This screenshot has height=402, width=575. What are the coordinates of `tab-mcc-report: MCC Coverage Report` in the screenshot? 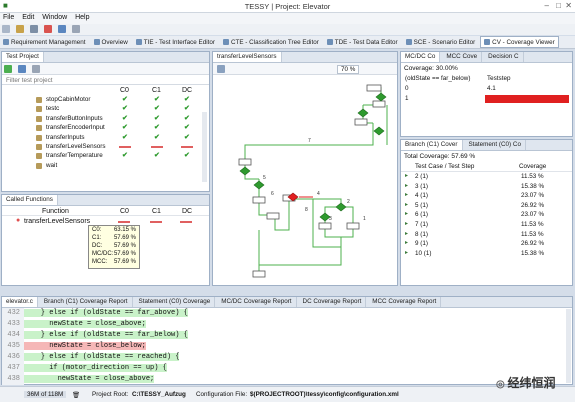 It's located at (405, 302).